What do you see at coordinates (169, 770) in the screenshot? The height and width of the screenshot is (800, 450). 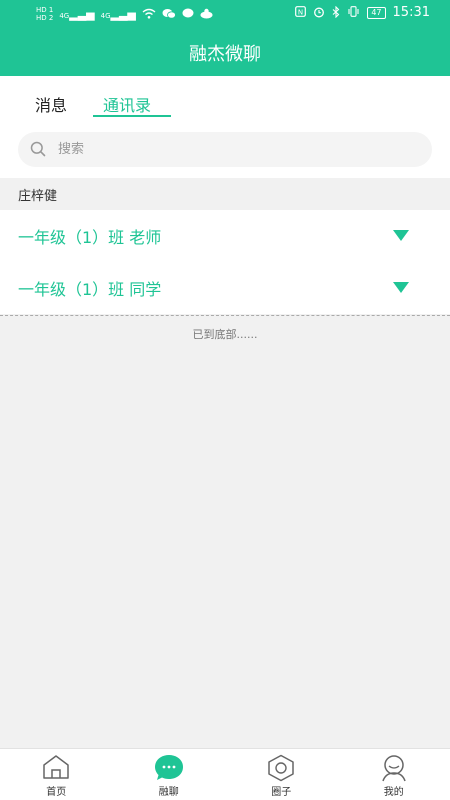 I see `chat-icon` at bounding box center [169, 770].